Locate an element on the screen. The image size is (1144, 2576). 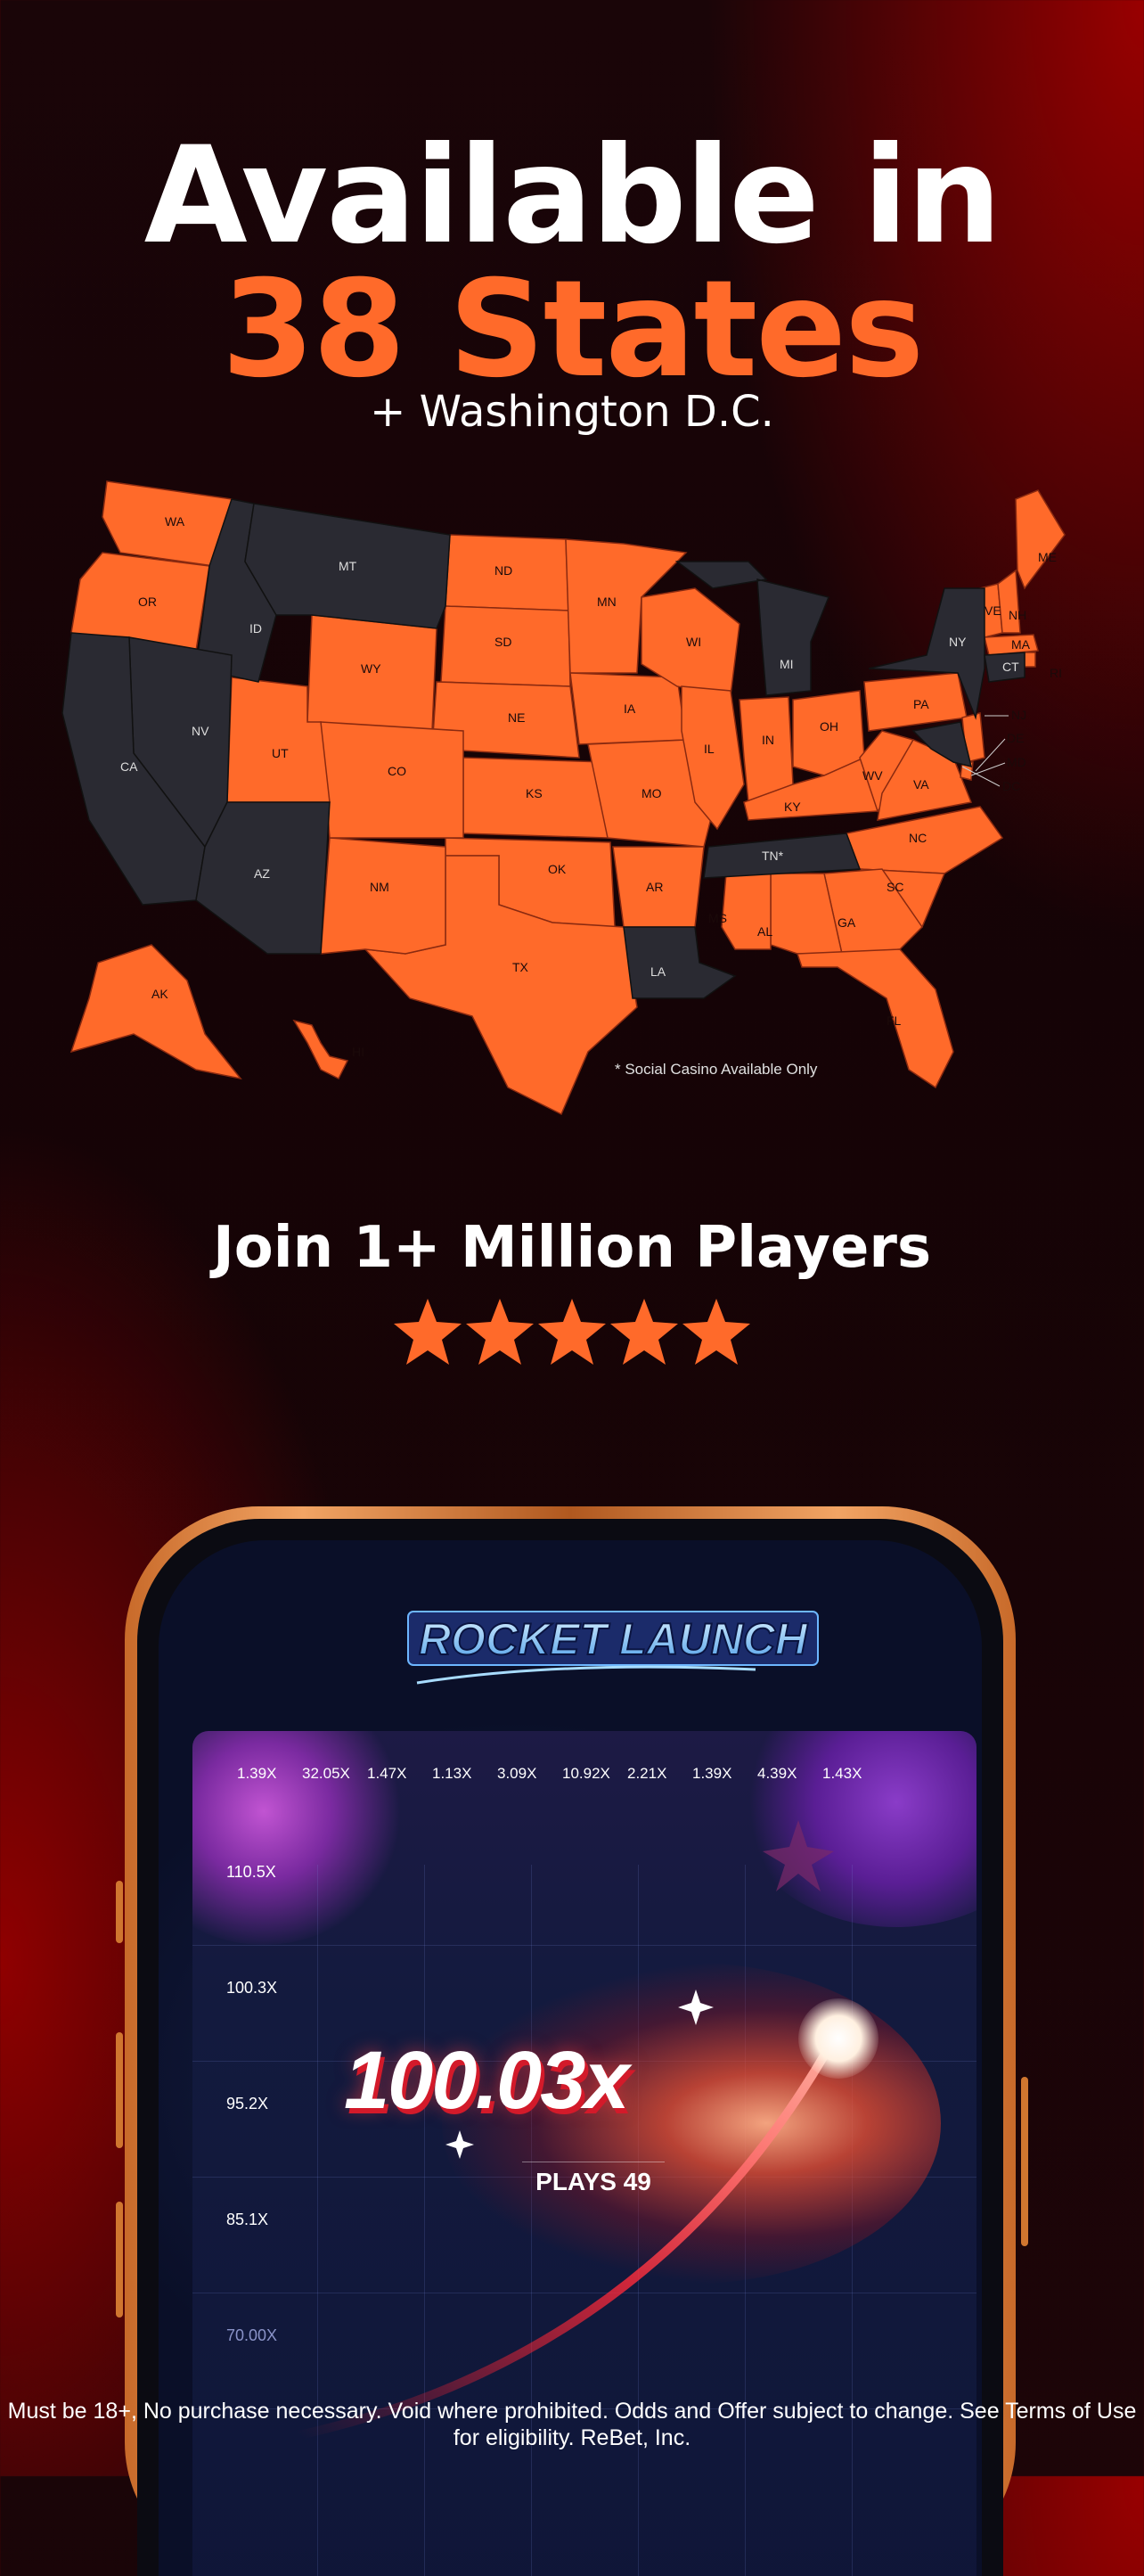
phone-volume-up is located at coordinates (119, 2090).